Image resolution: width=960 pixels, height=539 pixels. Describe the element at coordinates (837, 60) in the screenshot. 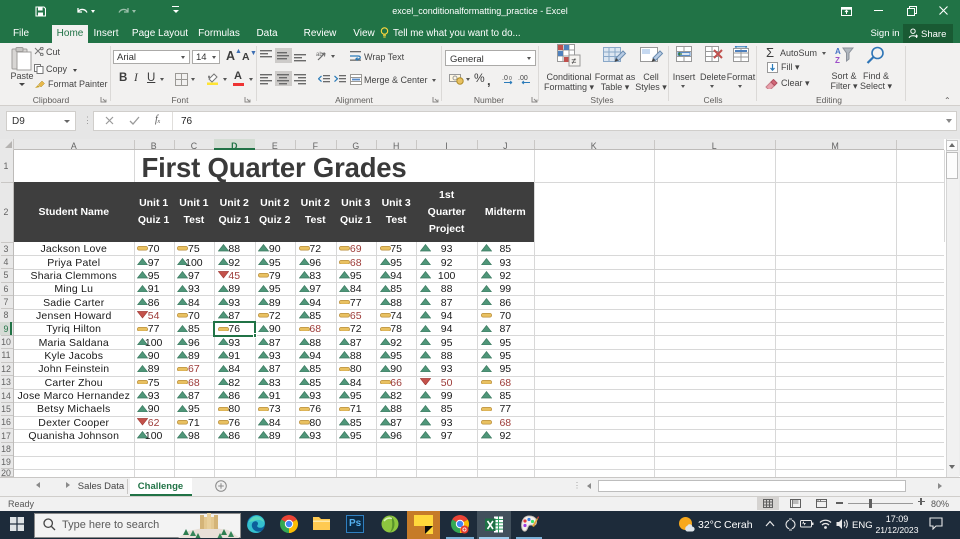

I see `svg-text: Z` at that location.